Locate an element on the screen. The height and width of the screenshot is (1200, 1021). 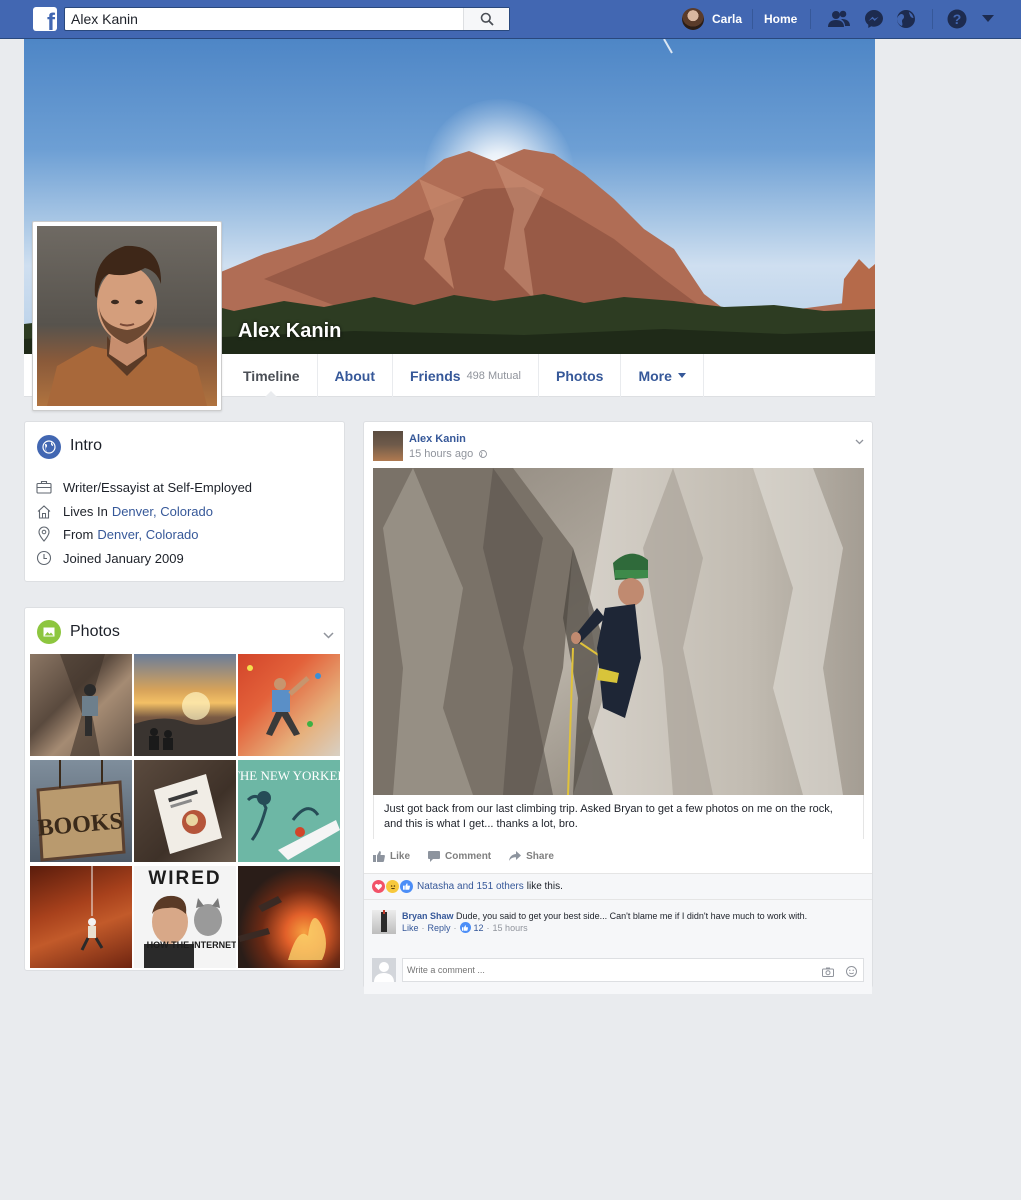
active-tab-marker is located at coordinates (271, 394).